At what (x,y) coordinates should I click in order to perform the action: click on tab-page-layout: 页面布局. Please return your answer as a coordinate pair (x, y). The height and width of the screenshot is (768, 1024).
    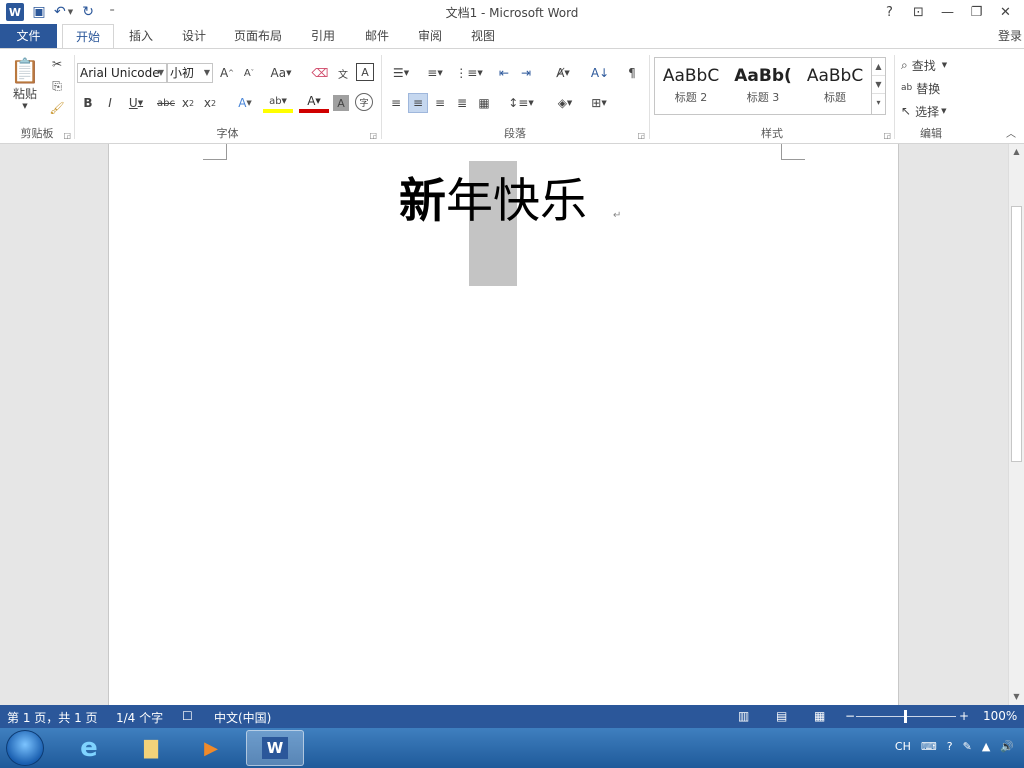
    Looking at the image, I should click on (258, 36).